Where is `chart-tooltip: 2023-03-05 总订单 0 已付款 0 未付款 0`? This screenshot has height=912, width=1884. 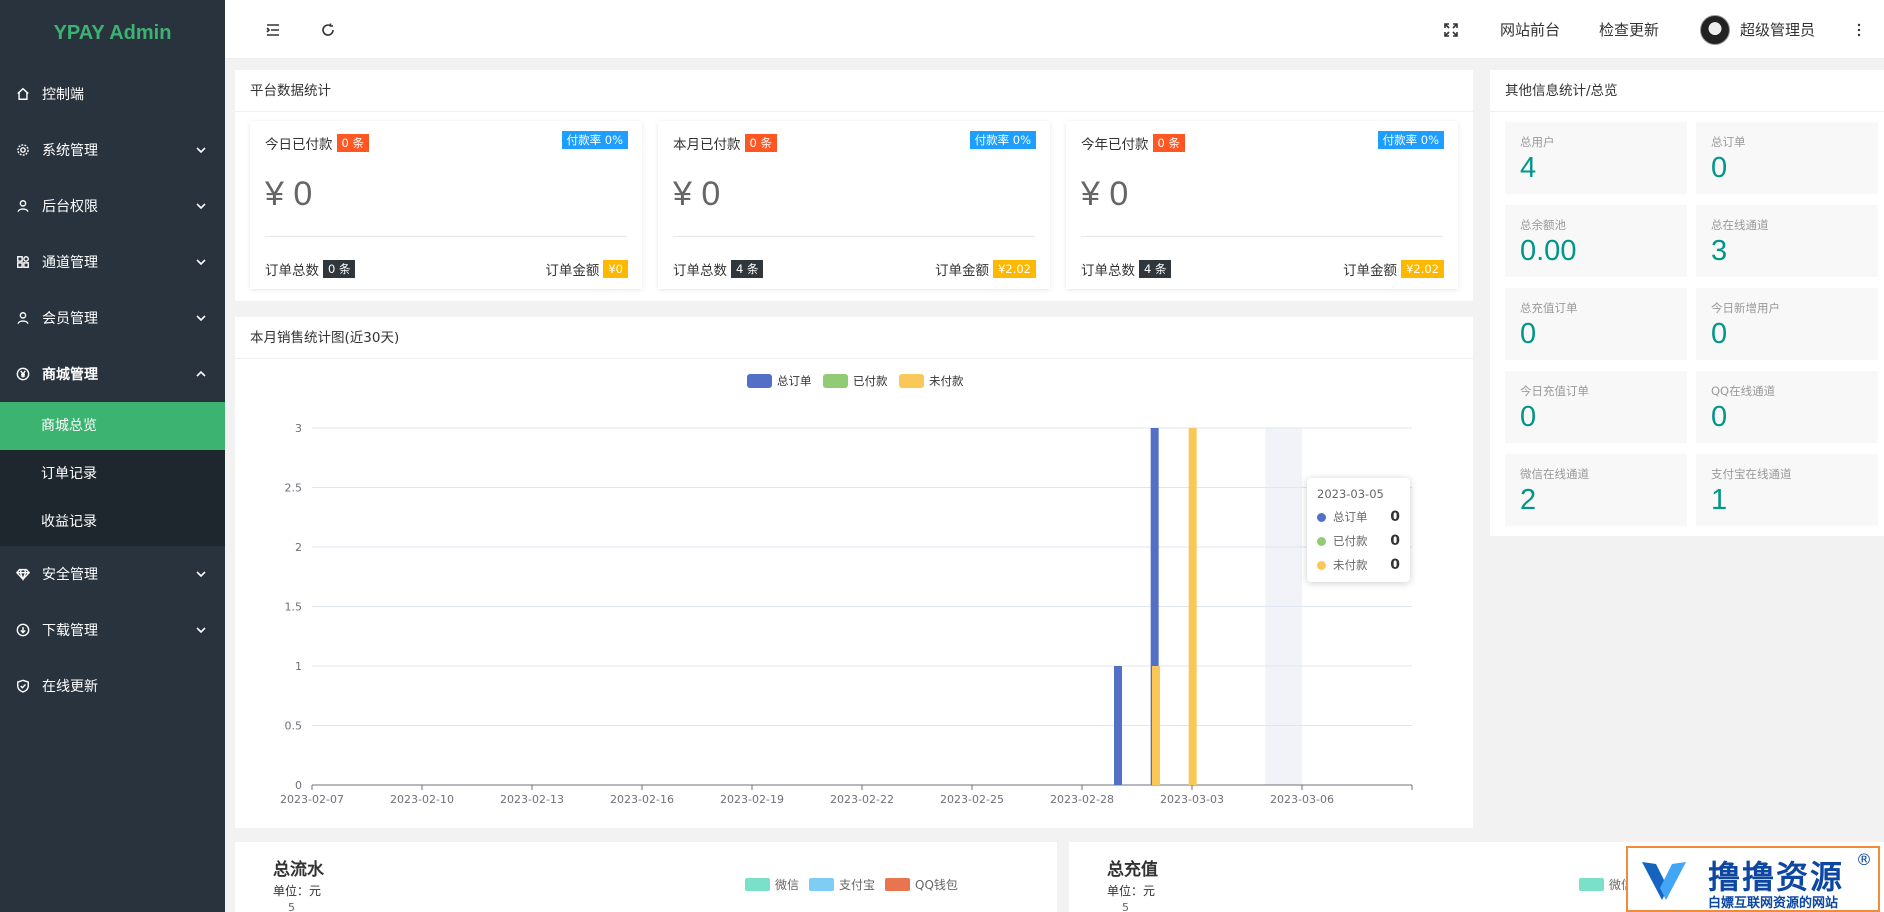
chart-tooltip: 2023-03-05 总订单 0 已付款 0 未付款 0 is located at coordinates (1358, 530).